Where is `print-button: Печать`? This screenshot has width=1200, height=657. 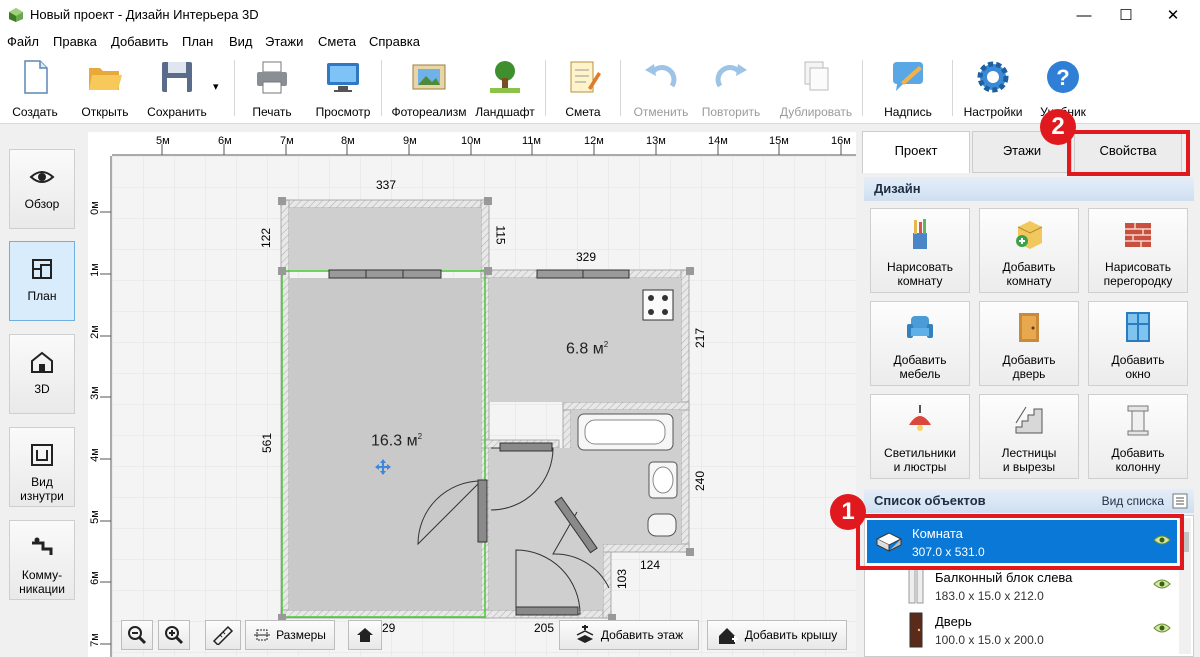 print-button: Печать is located at coordinates (272, 89).